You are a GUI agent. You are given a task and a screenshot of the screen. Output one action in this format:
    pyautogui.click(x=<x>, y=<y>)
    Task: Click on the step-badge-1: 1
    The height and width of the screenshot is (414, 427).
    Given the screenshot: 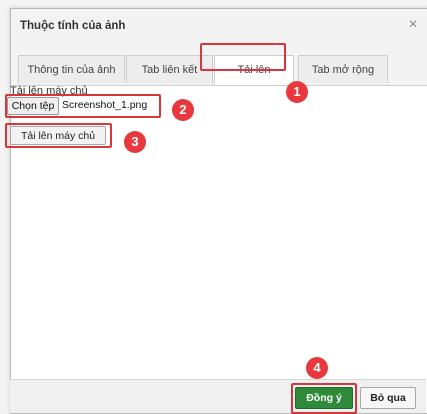 What is the action you would take?
    pyautogui.click(x=297, y=92)
    